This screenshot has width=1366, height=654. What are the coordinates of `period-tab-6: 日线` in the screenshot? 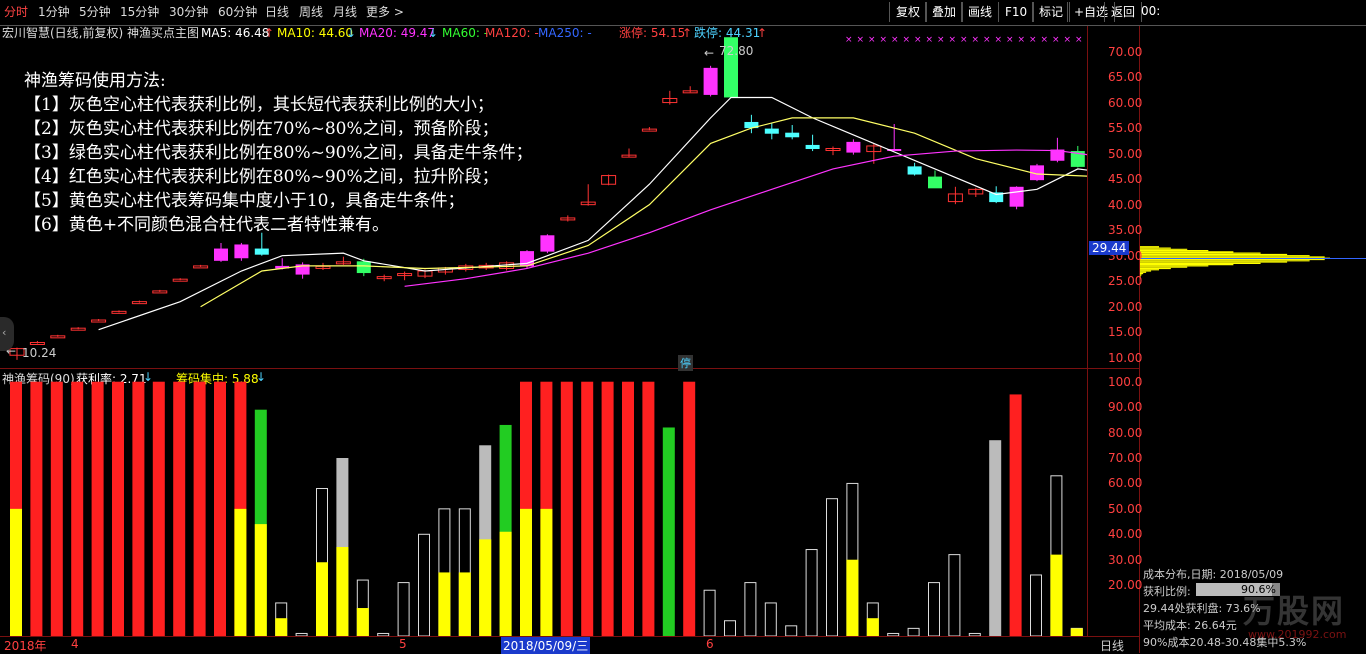 It's located at (277, 12).